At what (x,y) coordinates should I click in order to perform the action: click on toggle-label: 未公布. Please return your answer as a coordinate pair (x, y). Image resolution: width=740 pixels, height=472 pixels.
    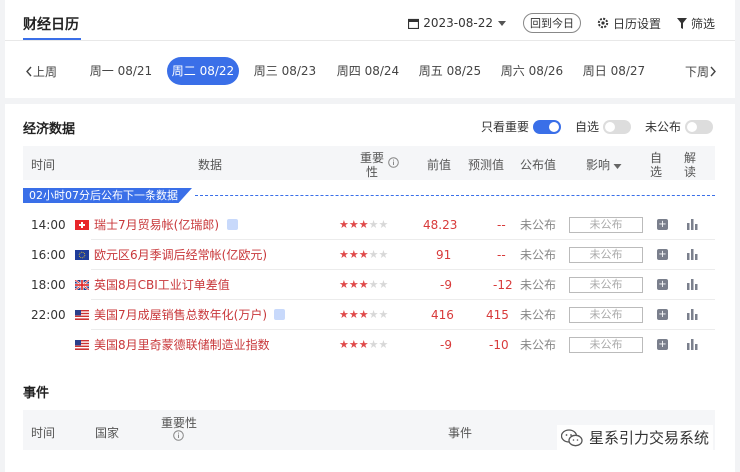
    Looking at the image, I should click on (662, 127).